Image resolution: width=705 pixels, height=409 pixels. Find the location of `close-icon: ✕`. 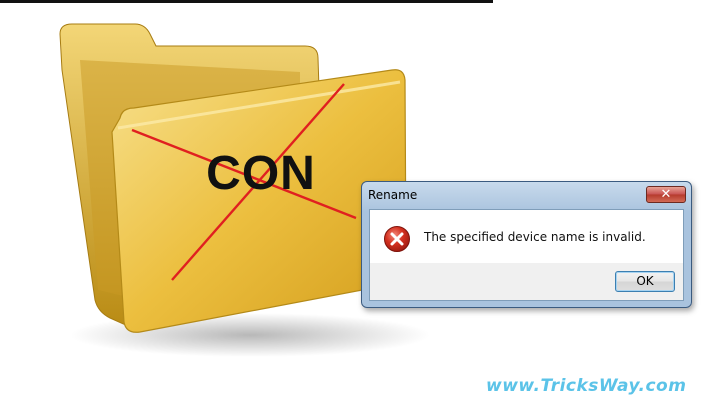

close-icon: ✕ is located at coordinates (666, 194).